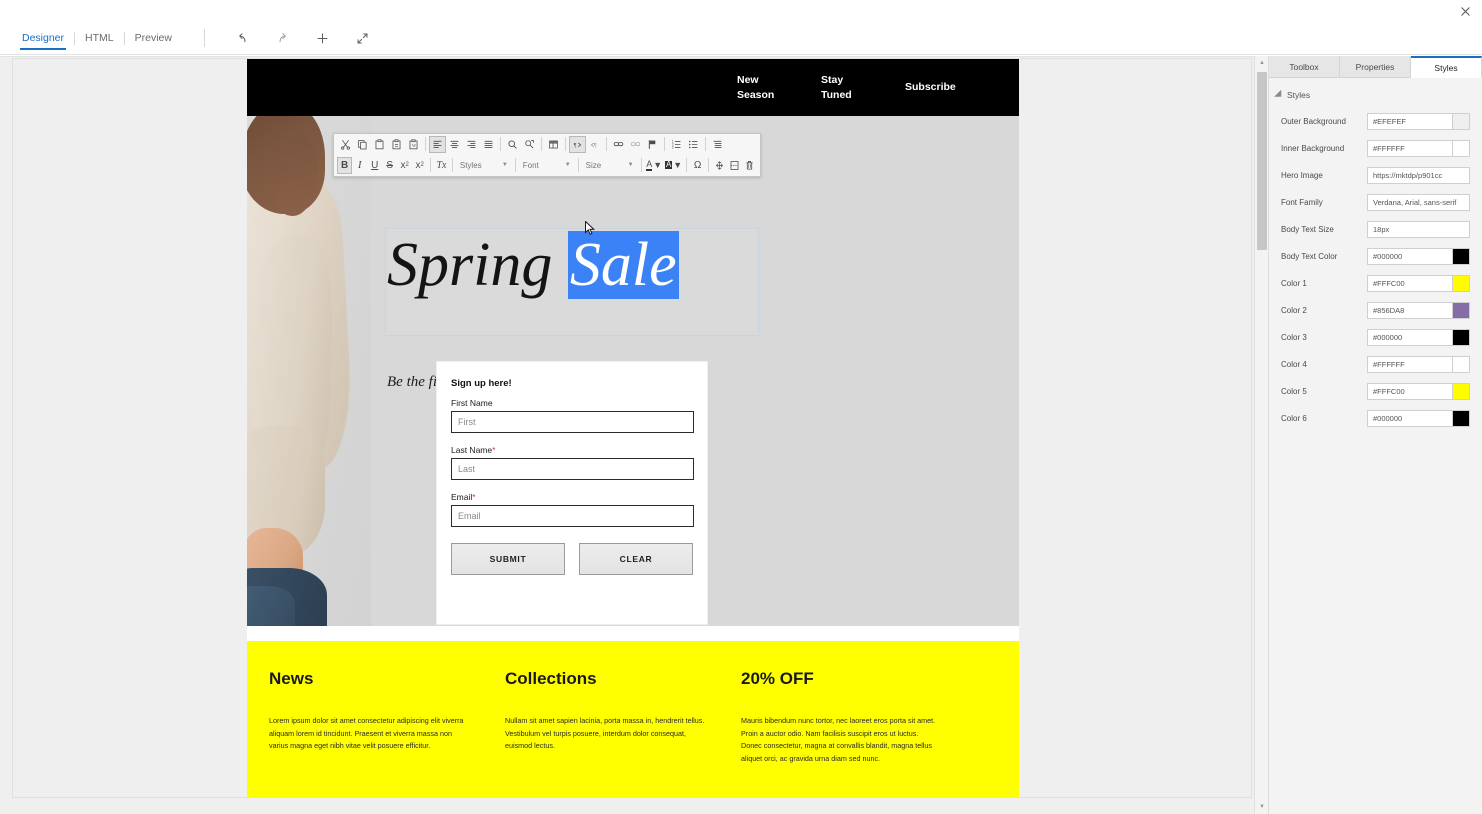  What do you see at coordinates (404, 165) in the screenshot?
I see `subscript-icon: x2` at bounding box center [404, 165].